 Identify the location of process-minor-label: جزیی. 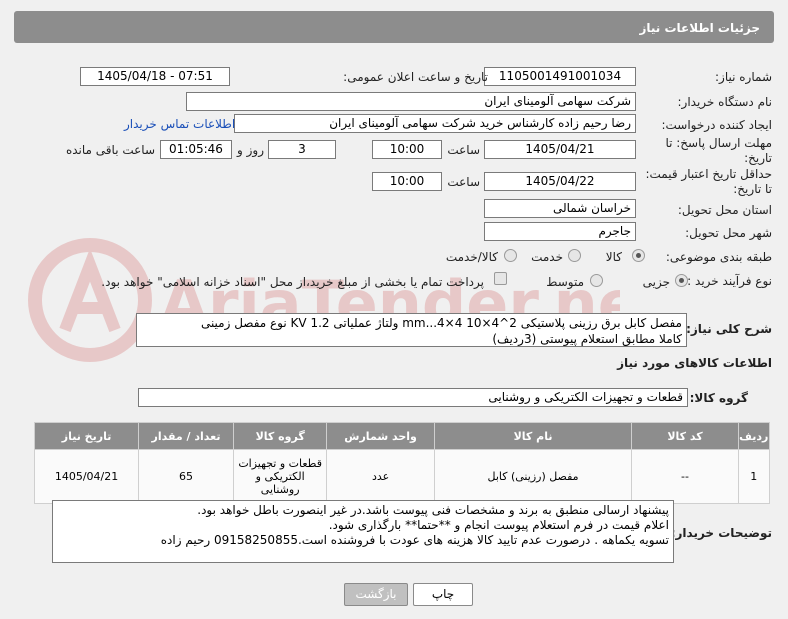
(656, 282).